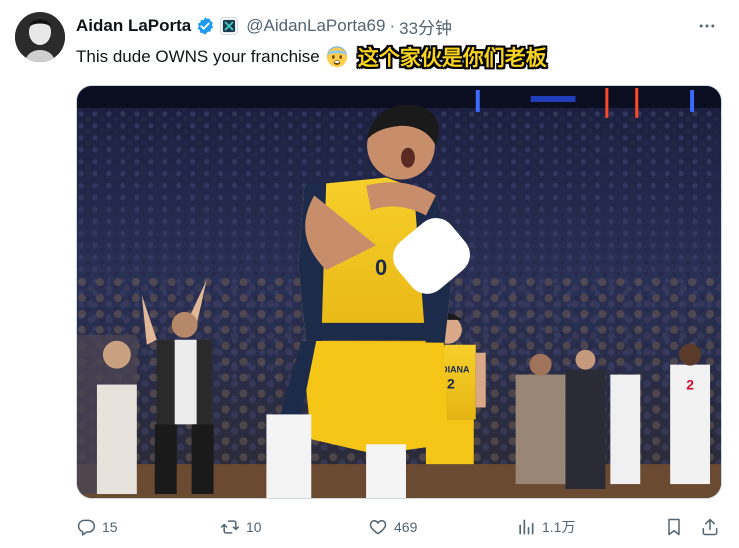 The image size is (739, 548). What do you see at coordinates (205, 26) in the screenshot?
I see `verified-badge-icon` at bounding box center [205, 26].